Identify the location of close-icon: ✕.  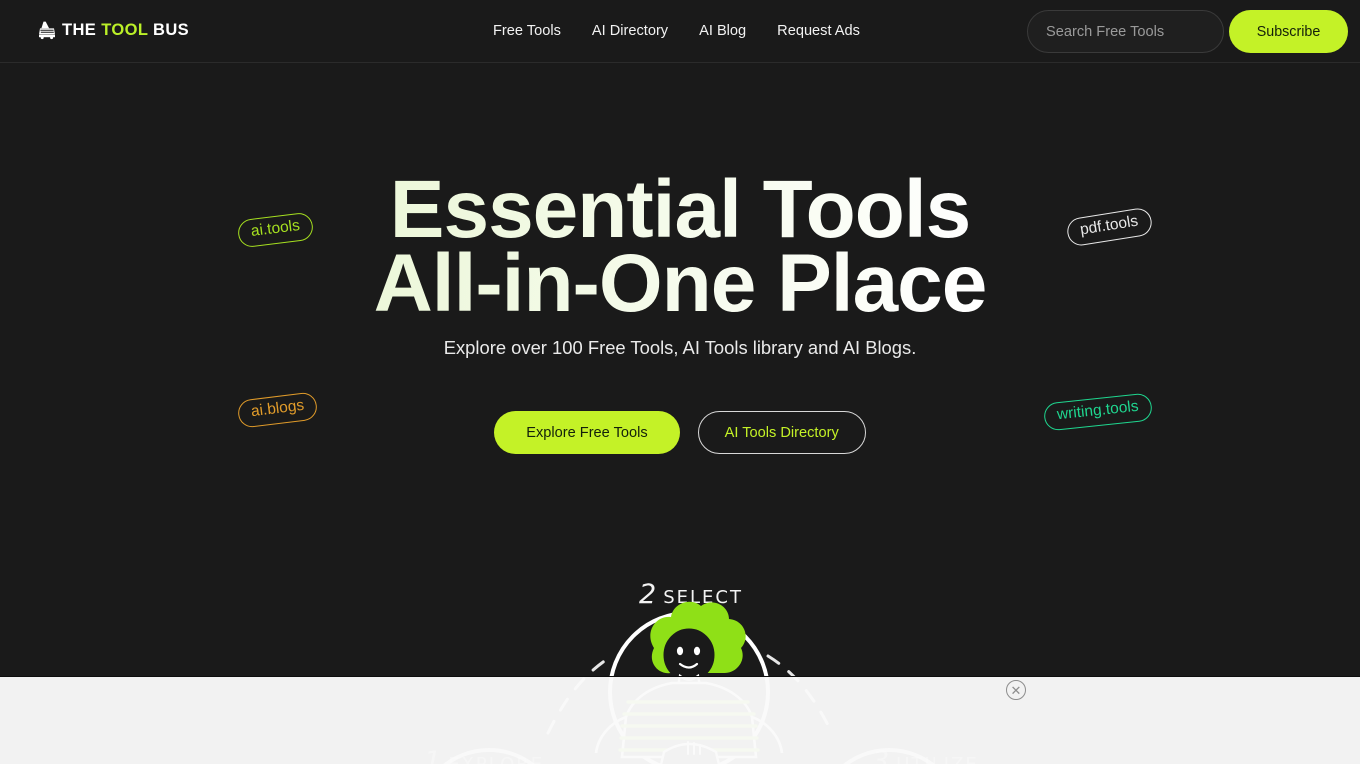
(1016, 690).